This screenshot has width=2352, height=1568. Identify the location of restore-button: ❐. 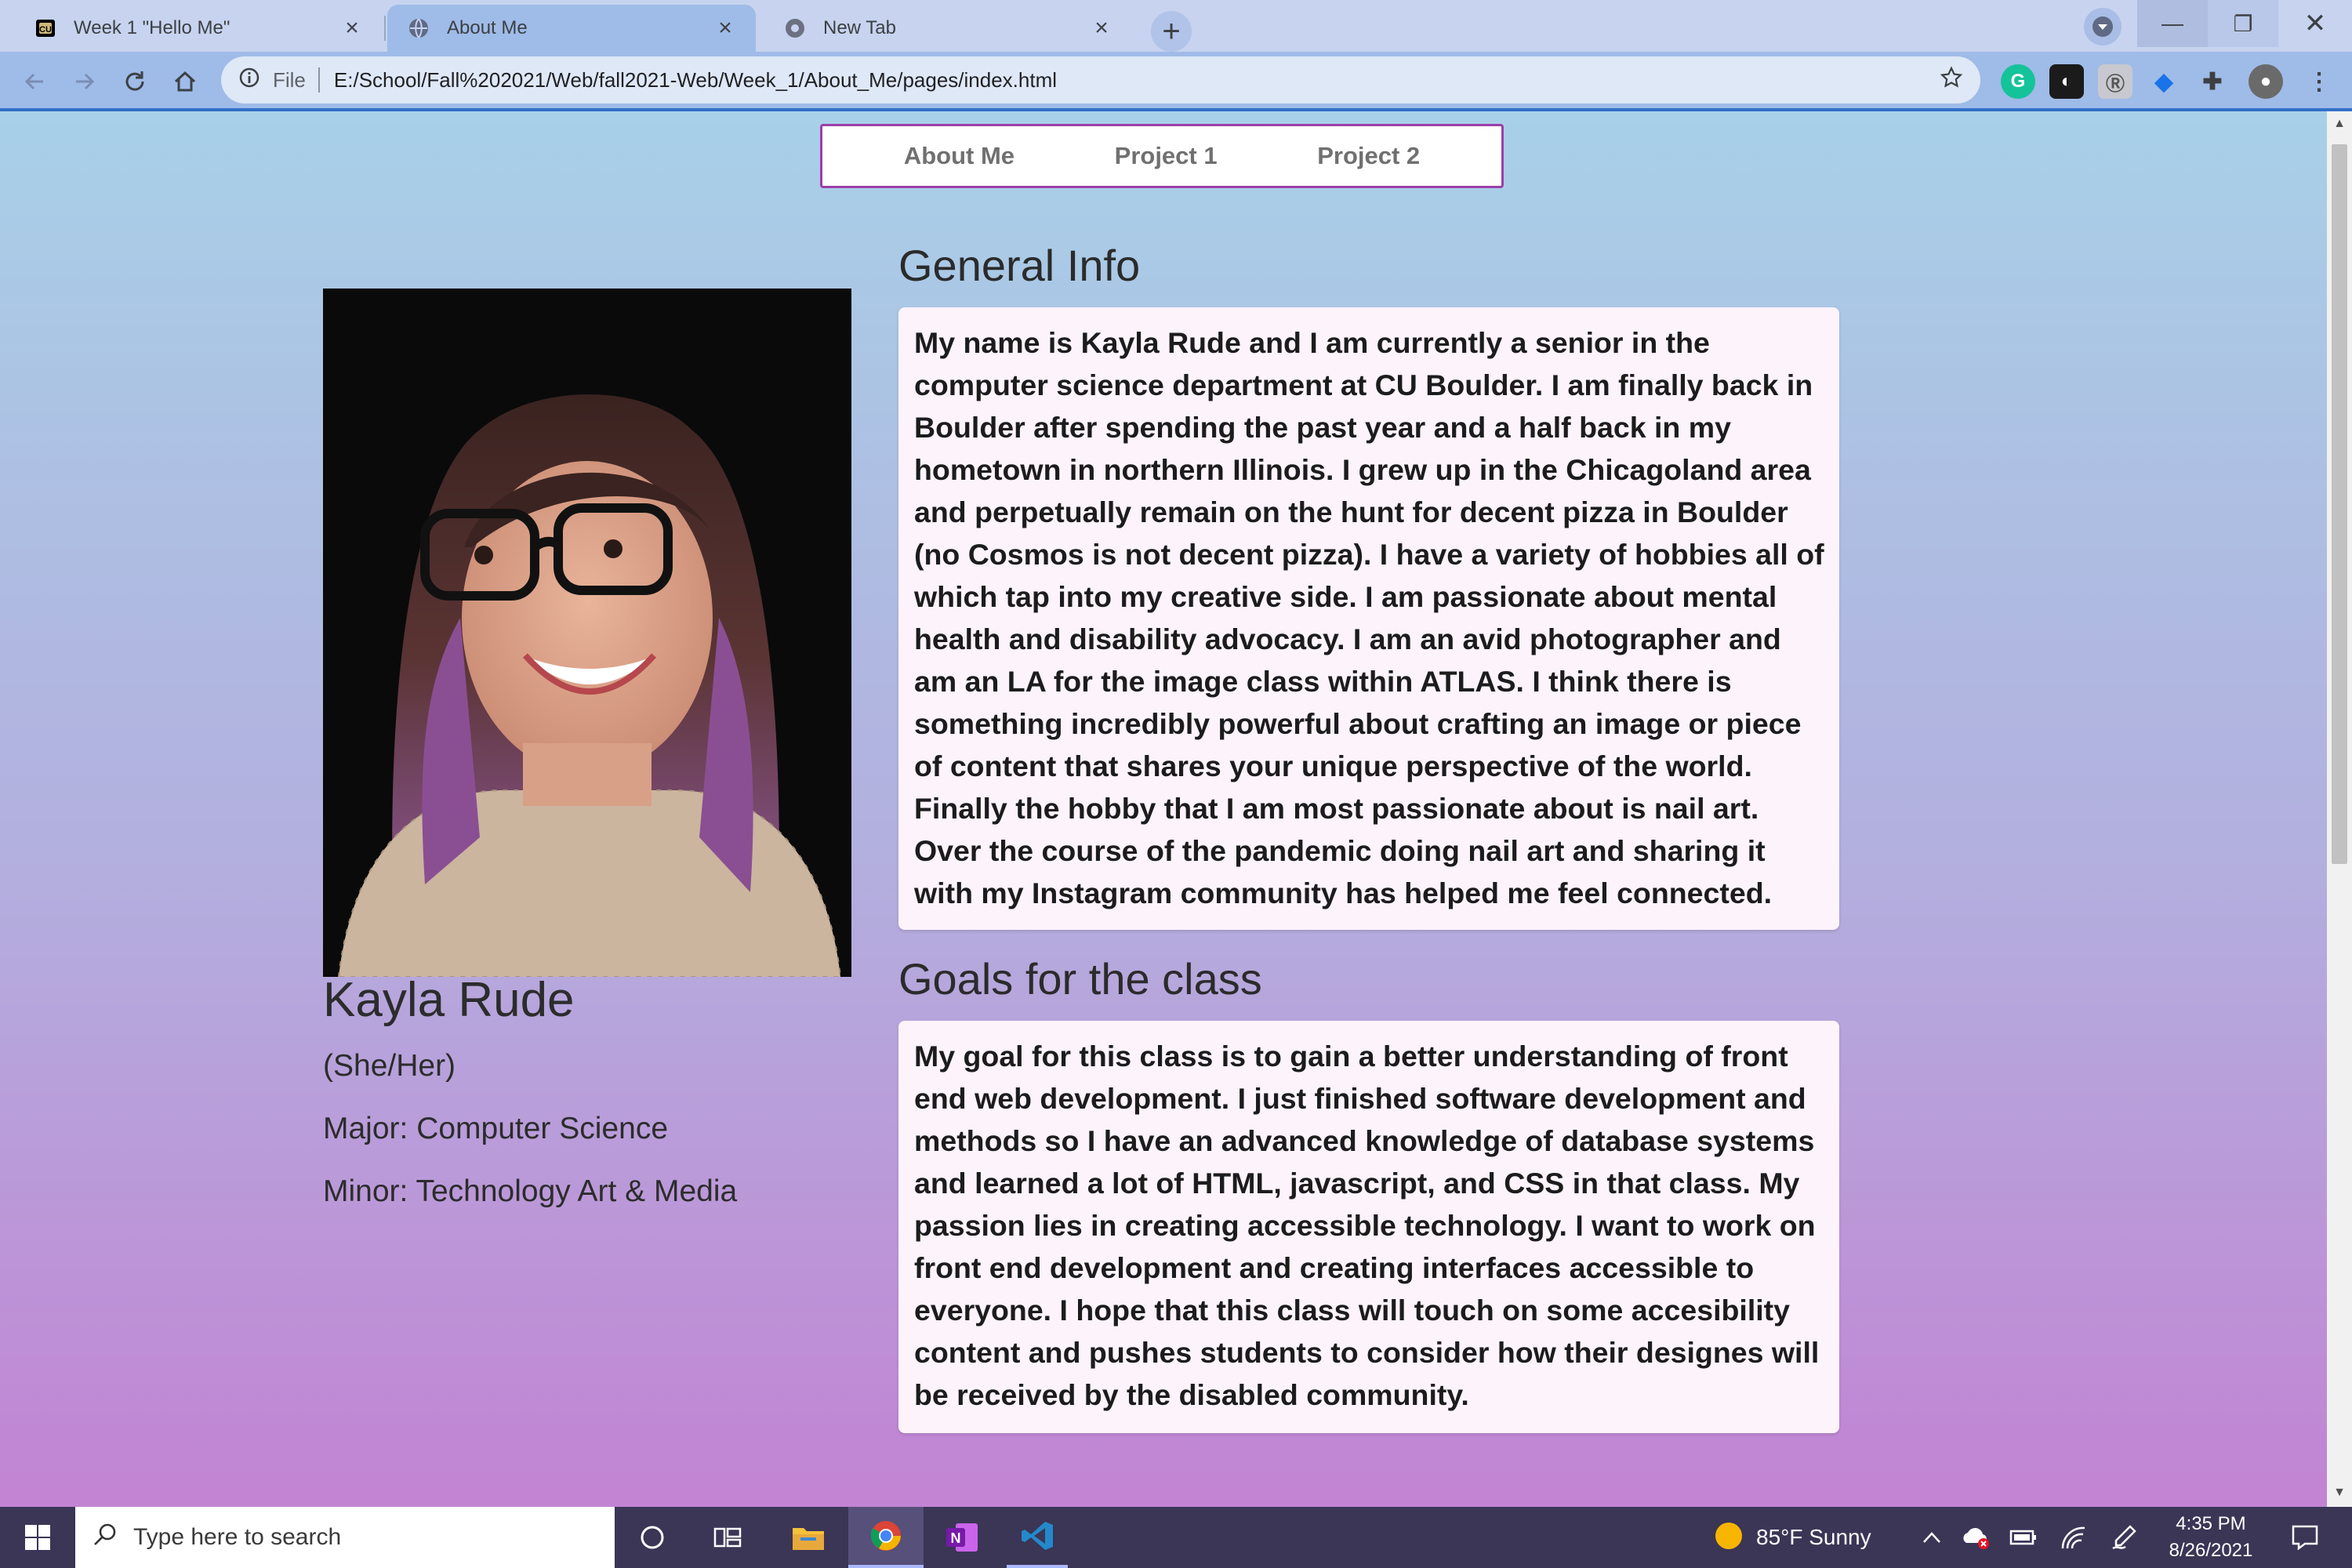
(2243, 23).